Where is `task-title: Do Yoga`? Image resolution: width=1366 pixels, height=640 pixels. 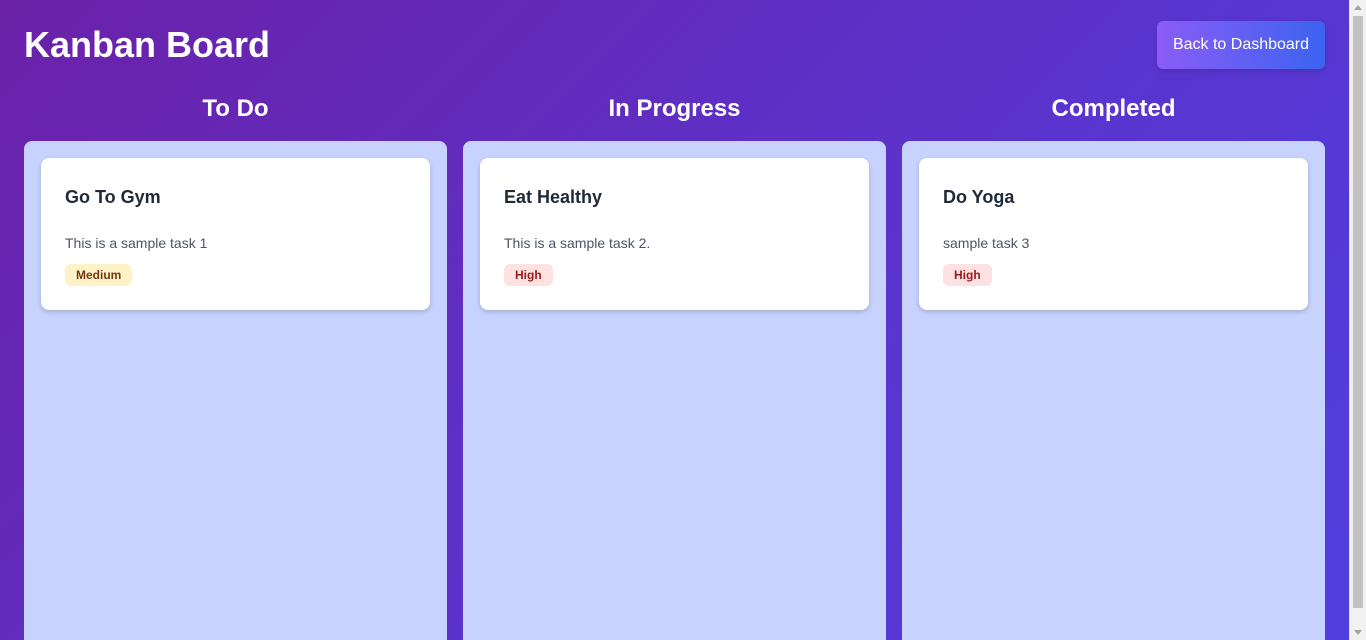 task-title: Do Yoga is located at coordinates (979, 197).